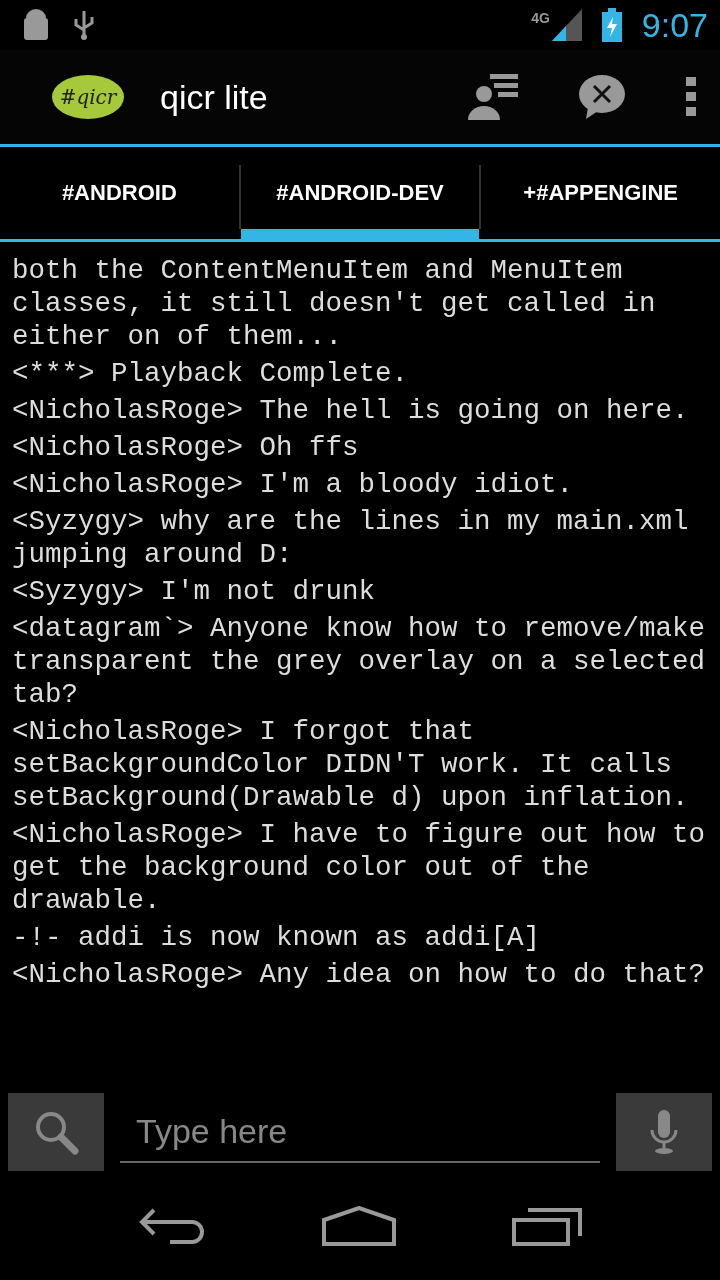  Describe the element at coordinates (214, 97) in the screenshot. I see `app-title: qicr lite` at that location.